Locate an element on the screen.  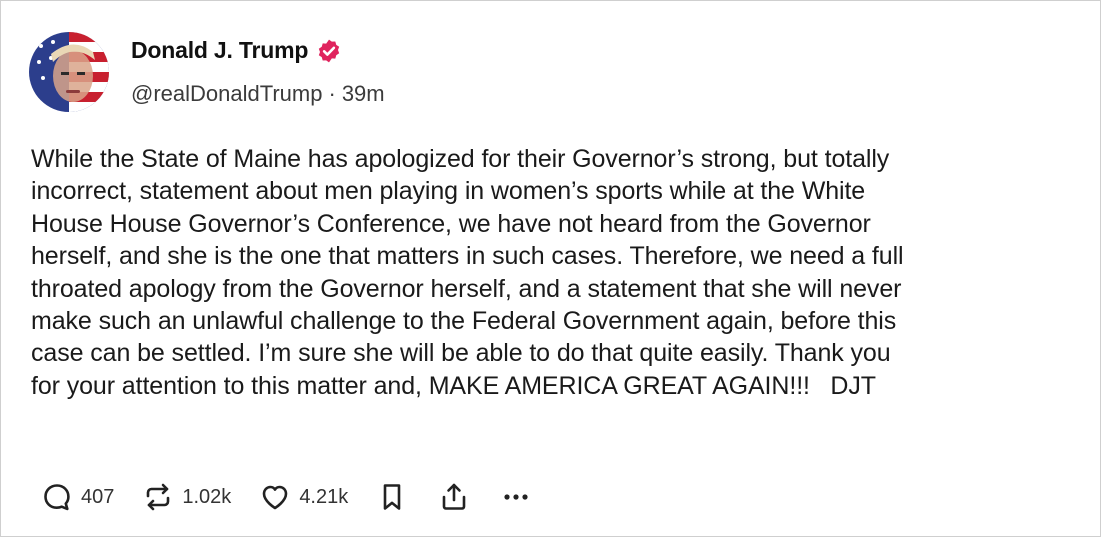
share-button is located at coordinates (454, 497).